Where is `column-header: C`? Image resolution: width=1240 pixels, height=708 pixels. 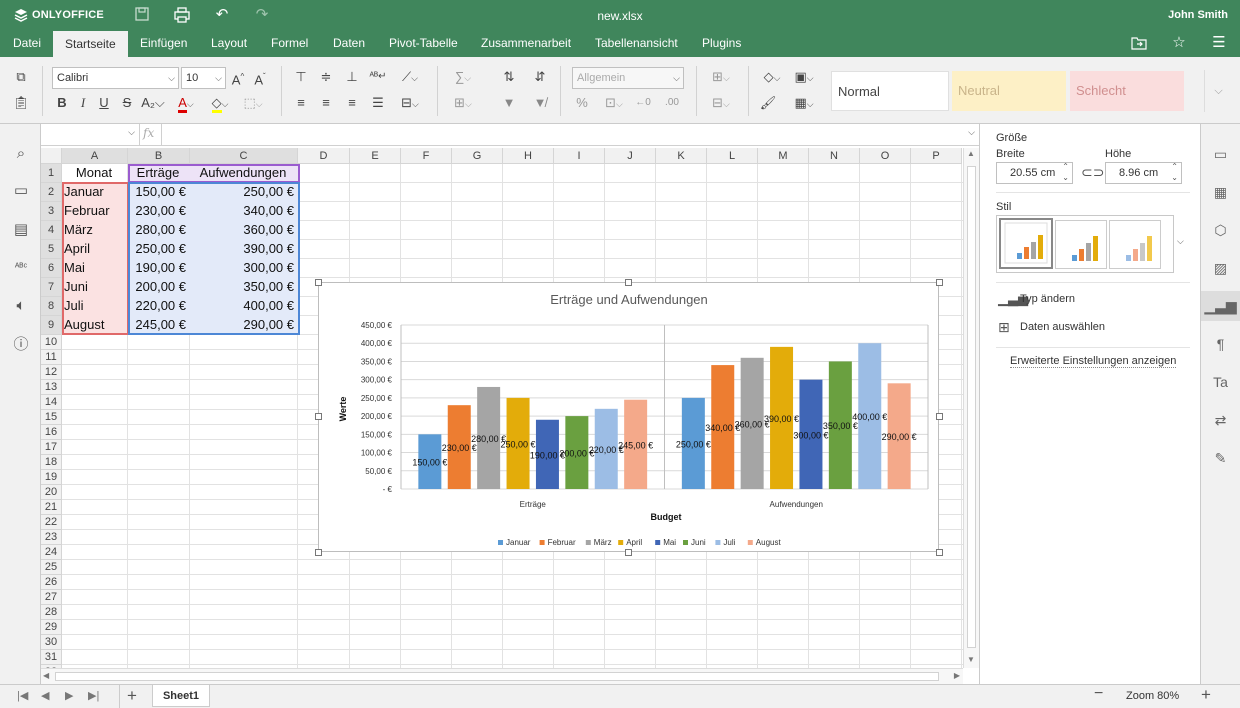 column-header: C is located at coordinates (244, 156).